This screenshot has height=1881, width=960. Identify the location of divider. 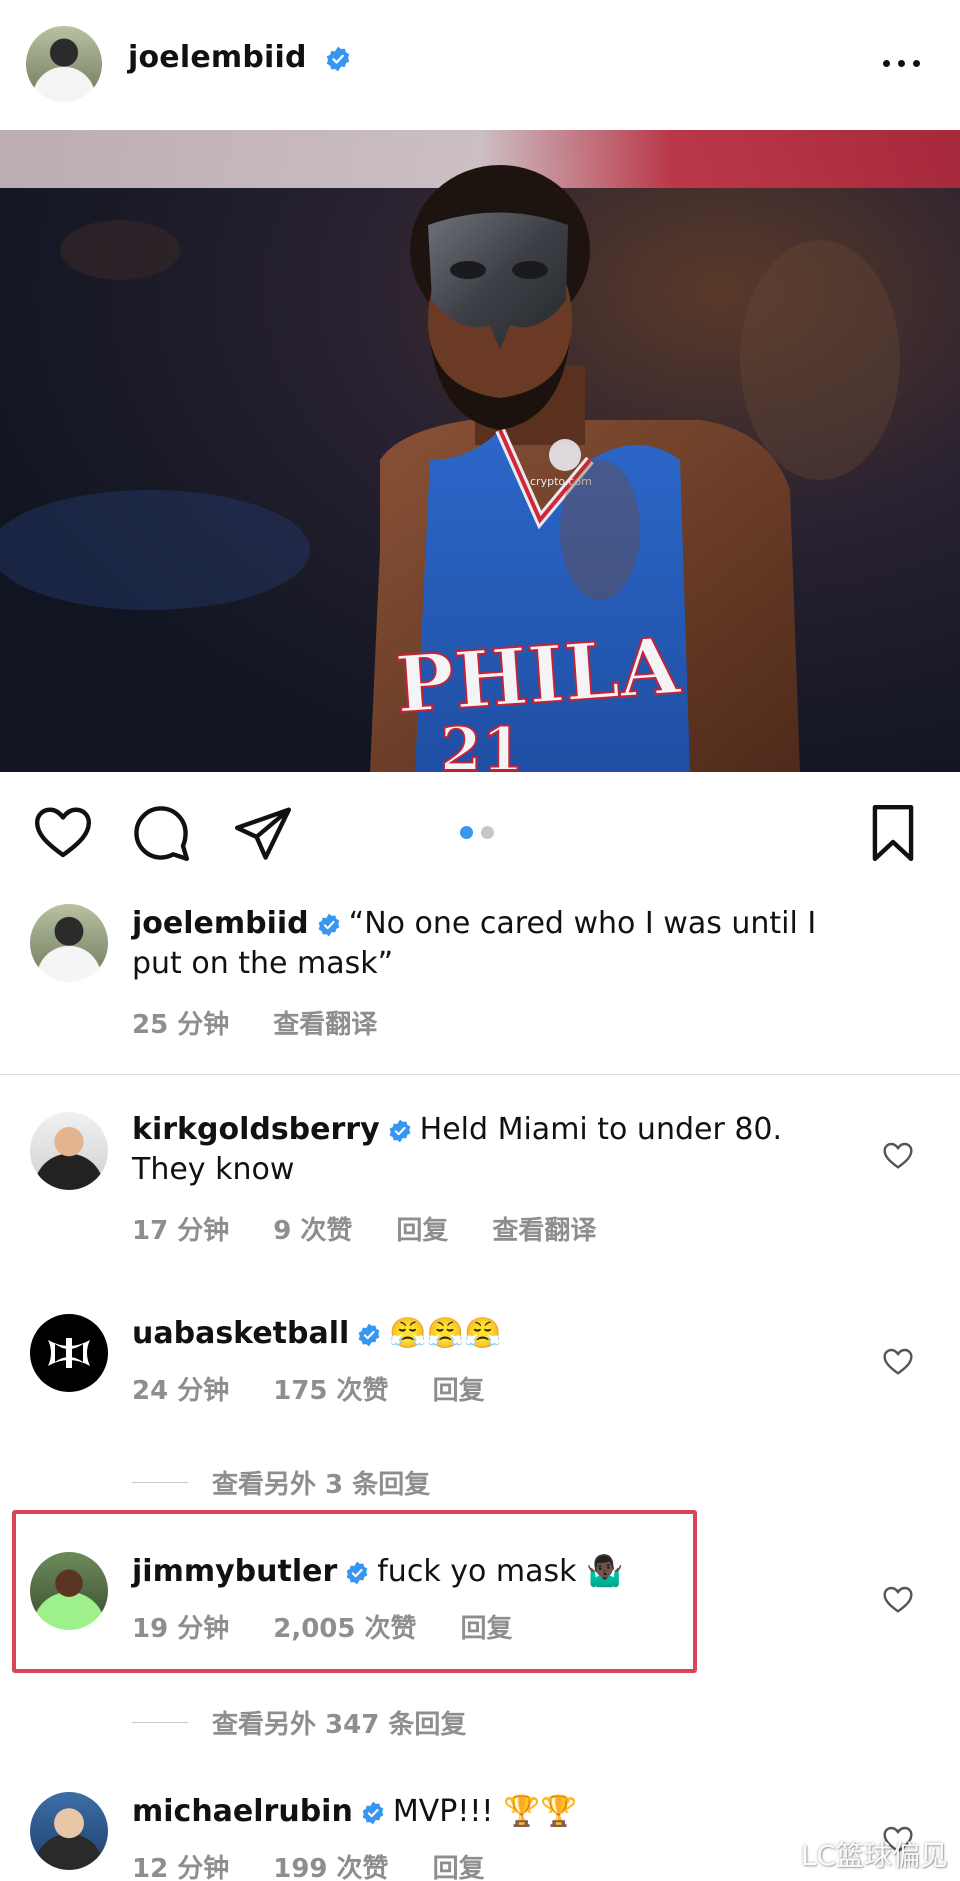
(480, 1074).